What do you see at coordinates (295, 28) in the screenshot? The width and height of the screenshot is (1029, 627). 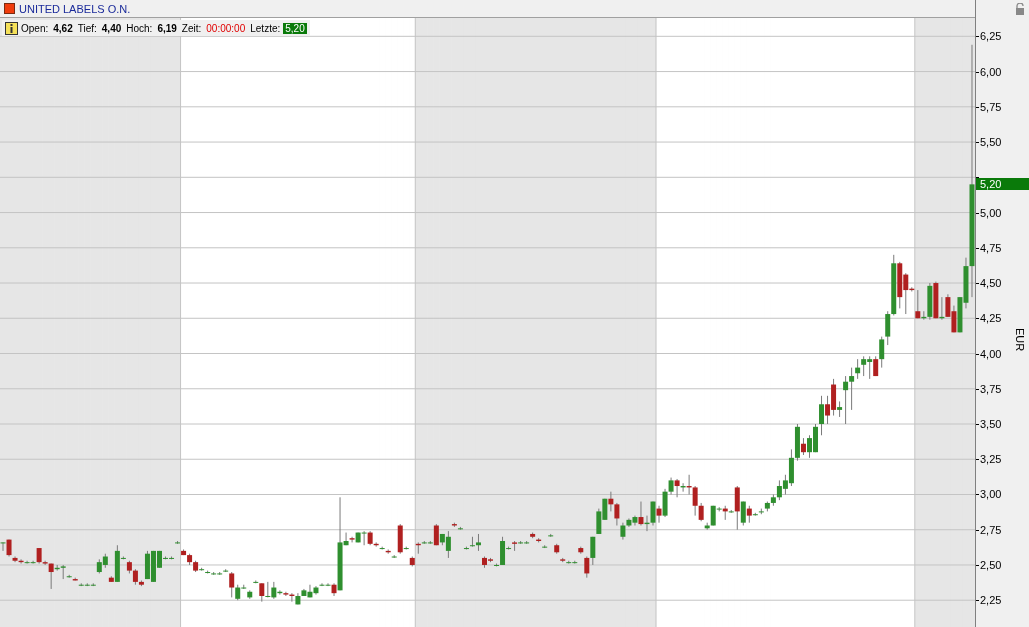 I see `last-price-value: 5,20` at bounding box center [295, 28].